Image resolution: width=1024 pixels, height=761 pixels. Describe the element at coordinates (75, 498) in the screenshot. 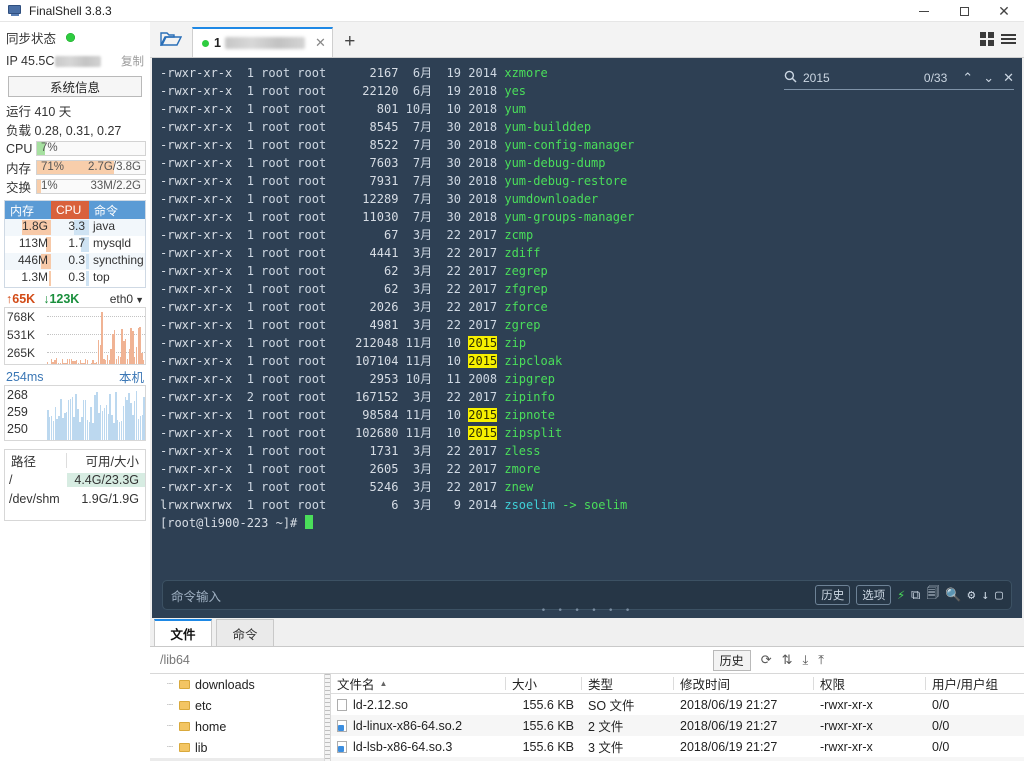

I see `disk-row: /dev/shm 1.9G/1.9G` at that location.